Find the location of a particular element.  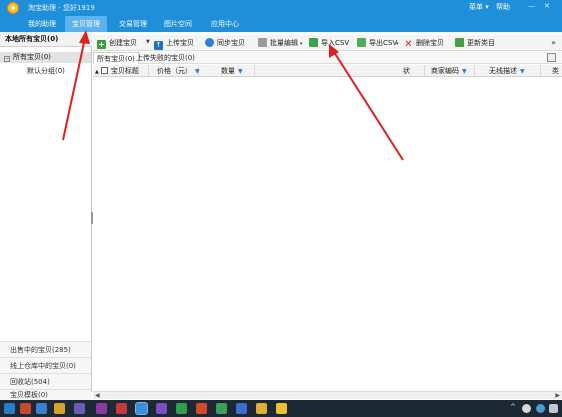

batch-edit-button: 批量编辑 is located at coordinates (278, 43).